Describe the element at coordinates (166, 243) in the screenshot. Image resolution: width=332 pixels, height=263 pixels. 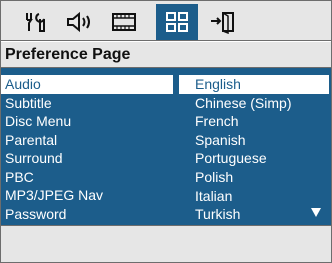
I see `status-bar` at that location.